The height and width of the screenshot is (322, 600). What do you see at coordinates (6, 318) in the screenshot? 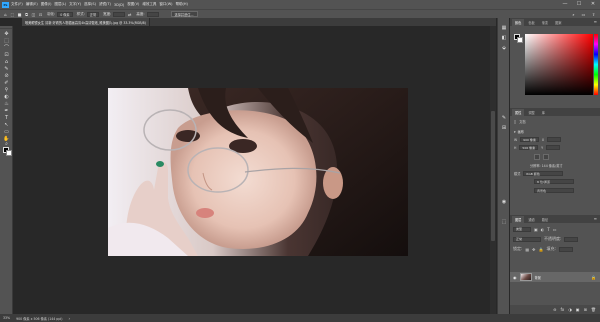
I see `zoom-level: 33%` at bounding box center [6, 318].